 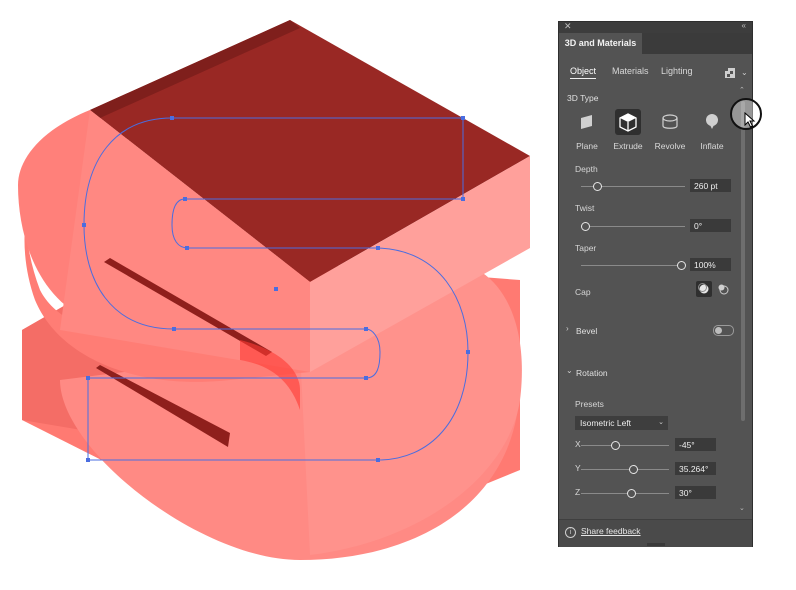 I want to click on bevel-label: Bevel, so click(x=586, y=331).